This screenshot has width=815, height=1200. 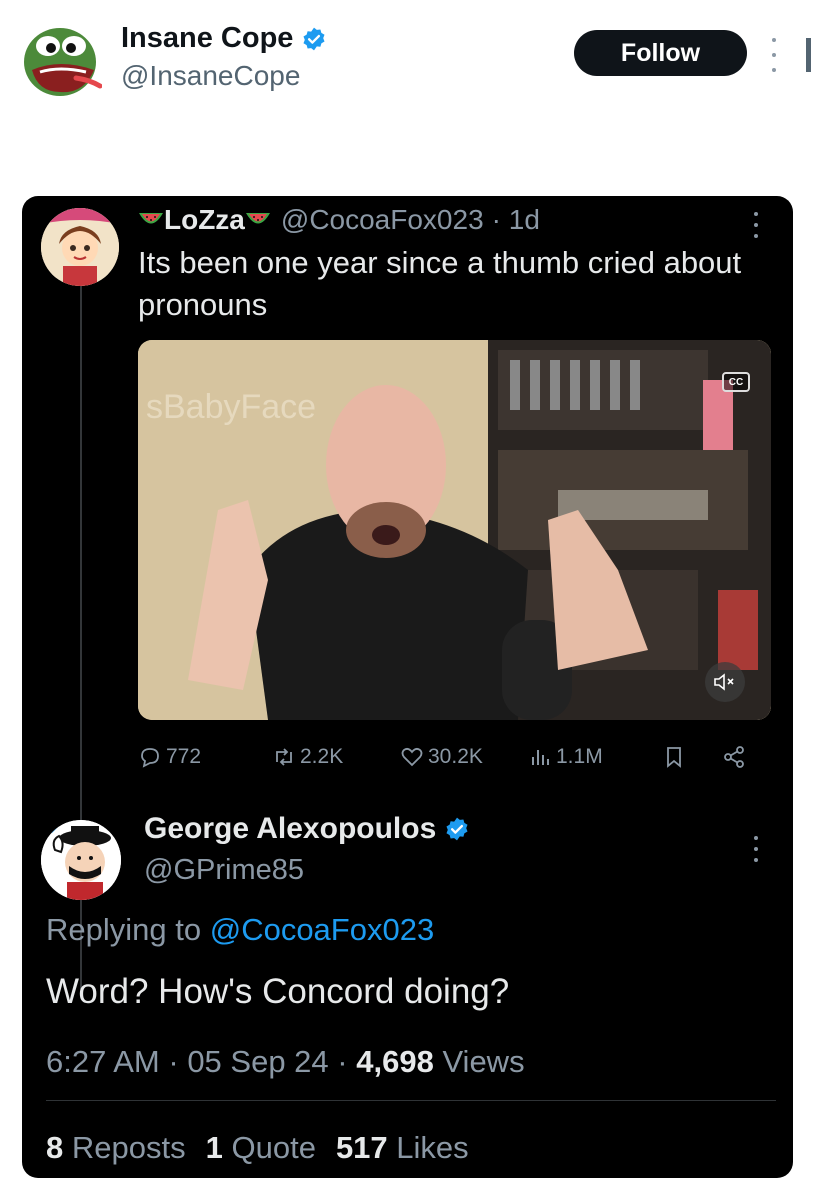 I want to click on reposts-label: Reposts, so click(x=128, y=1147).